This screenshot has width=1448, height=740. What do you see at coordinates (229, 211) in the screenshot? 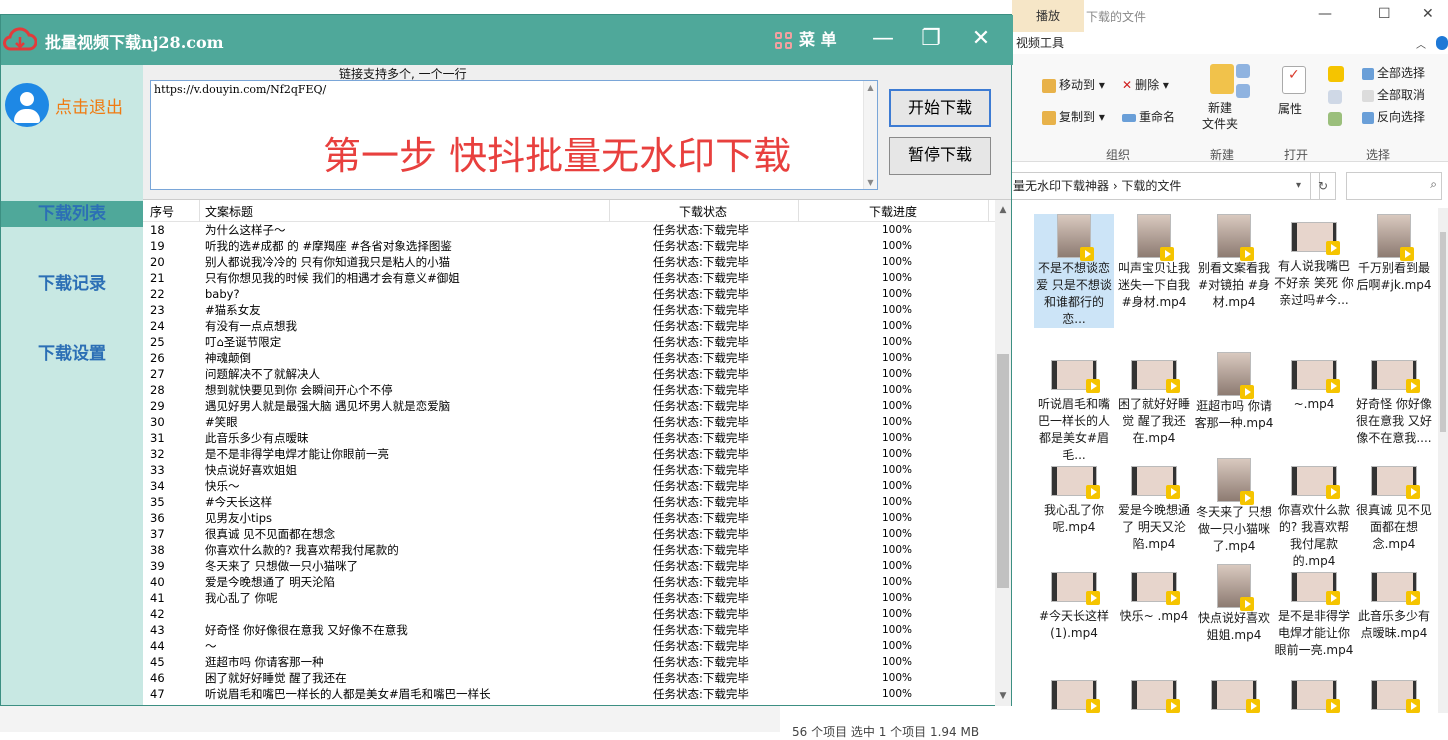
I see `col-header-title: 文案标题` at bounding box center [229, 211].